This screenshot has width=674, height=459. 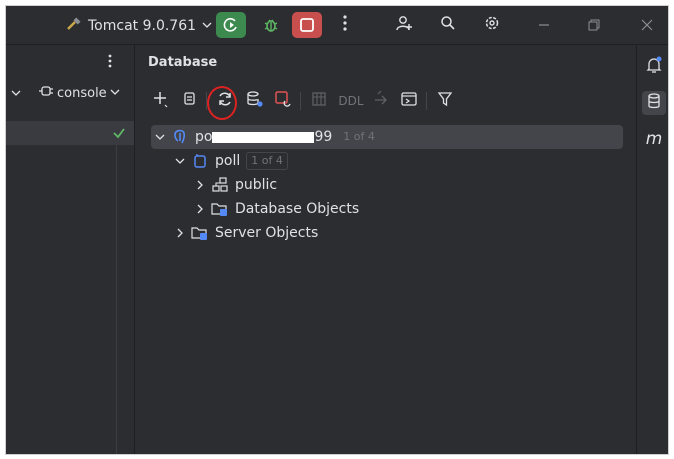 What do you see at coordinates (387, 137) in the screenshot?
I see `tree-row-datasource: po 99 1 of 4` at bounding box center [387, 137].